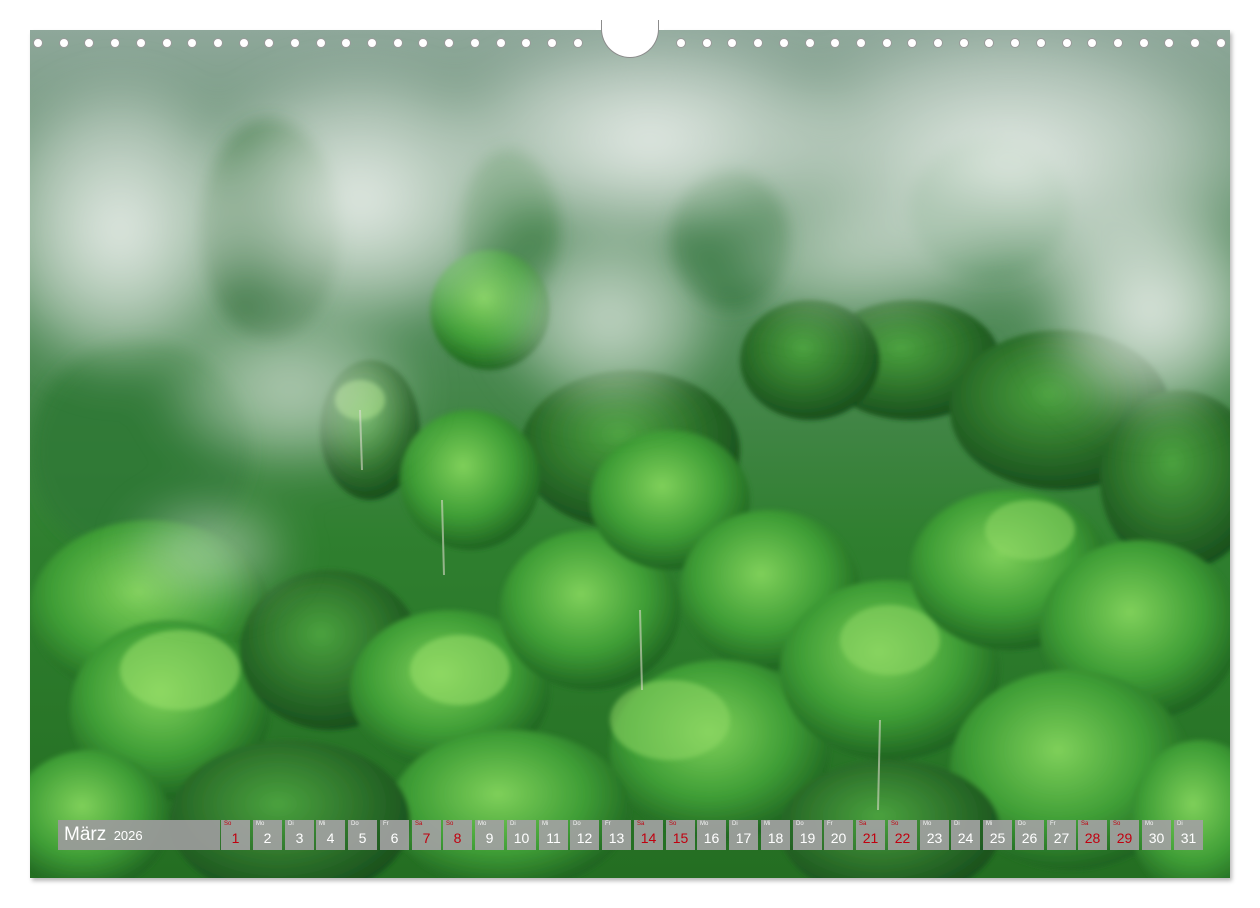 This screenshot has height=908, width=1260. I want to click on day-cell: Fr 13, so click(616, 835).